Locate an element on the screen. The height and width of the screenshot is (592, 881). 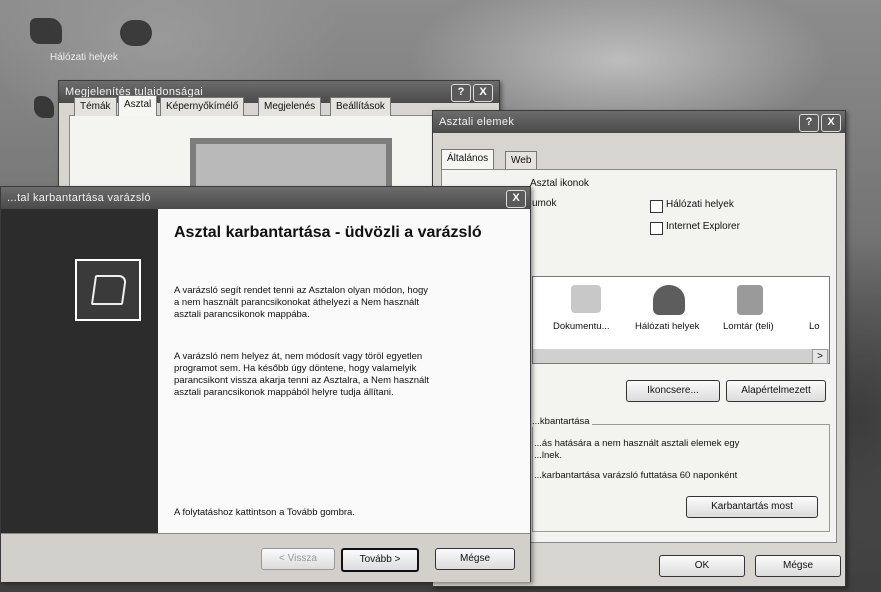
partial-checkbox-label: umok is located at coordinates (544, 203).